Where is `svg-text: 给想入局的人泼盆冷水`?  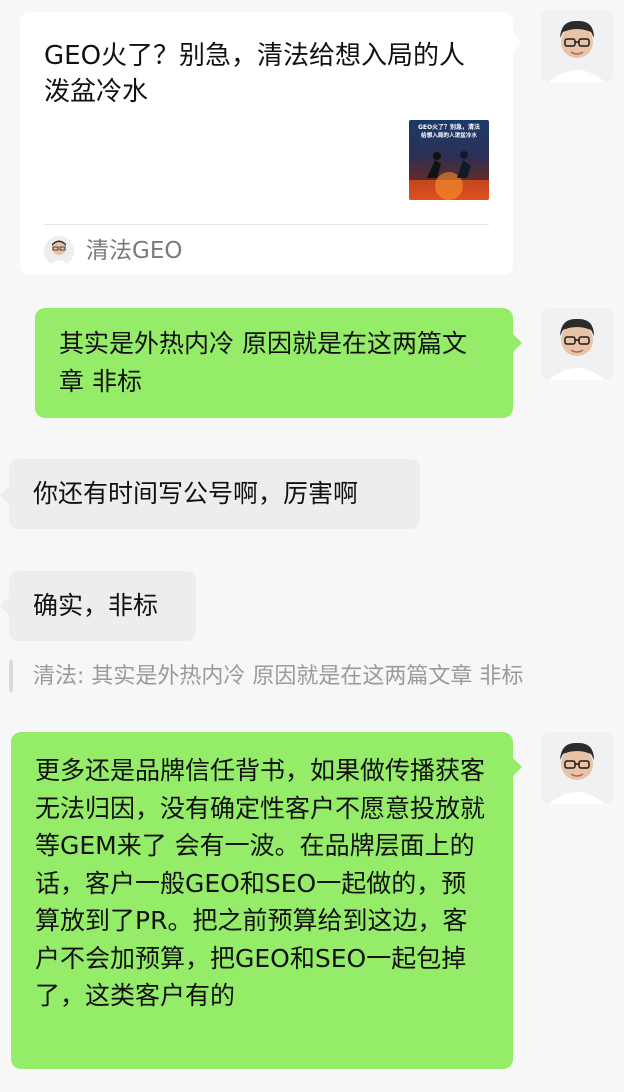
svg-text: 给想入局的人泼盆冷水 is located at coordinates (449, 135).